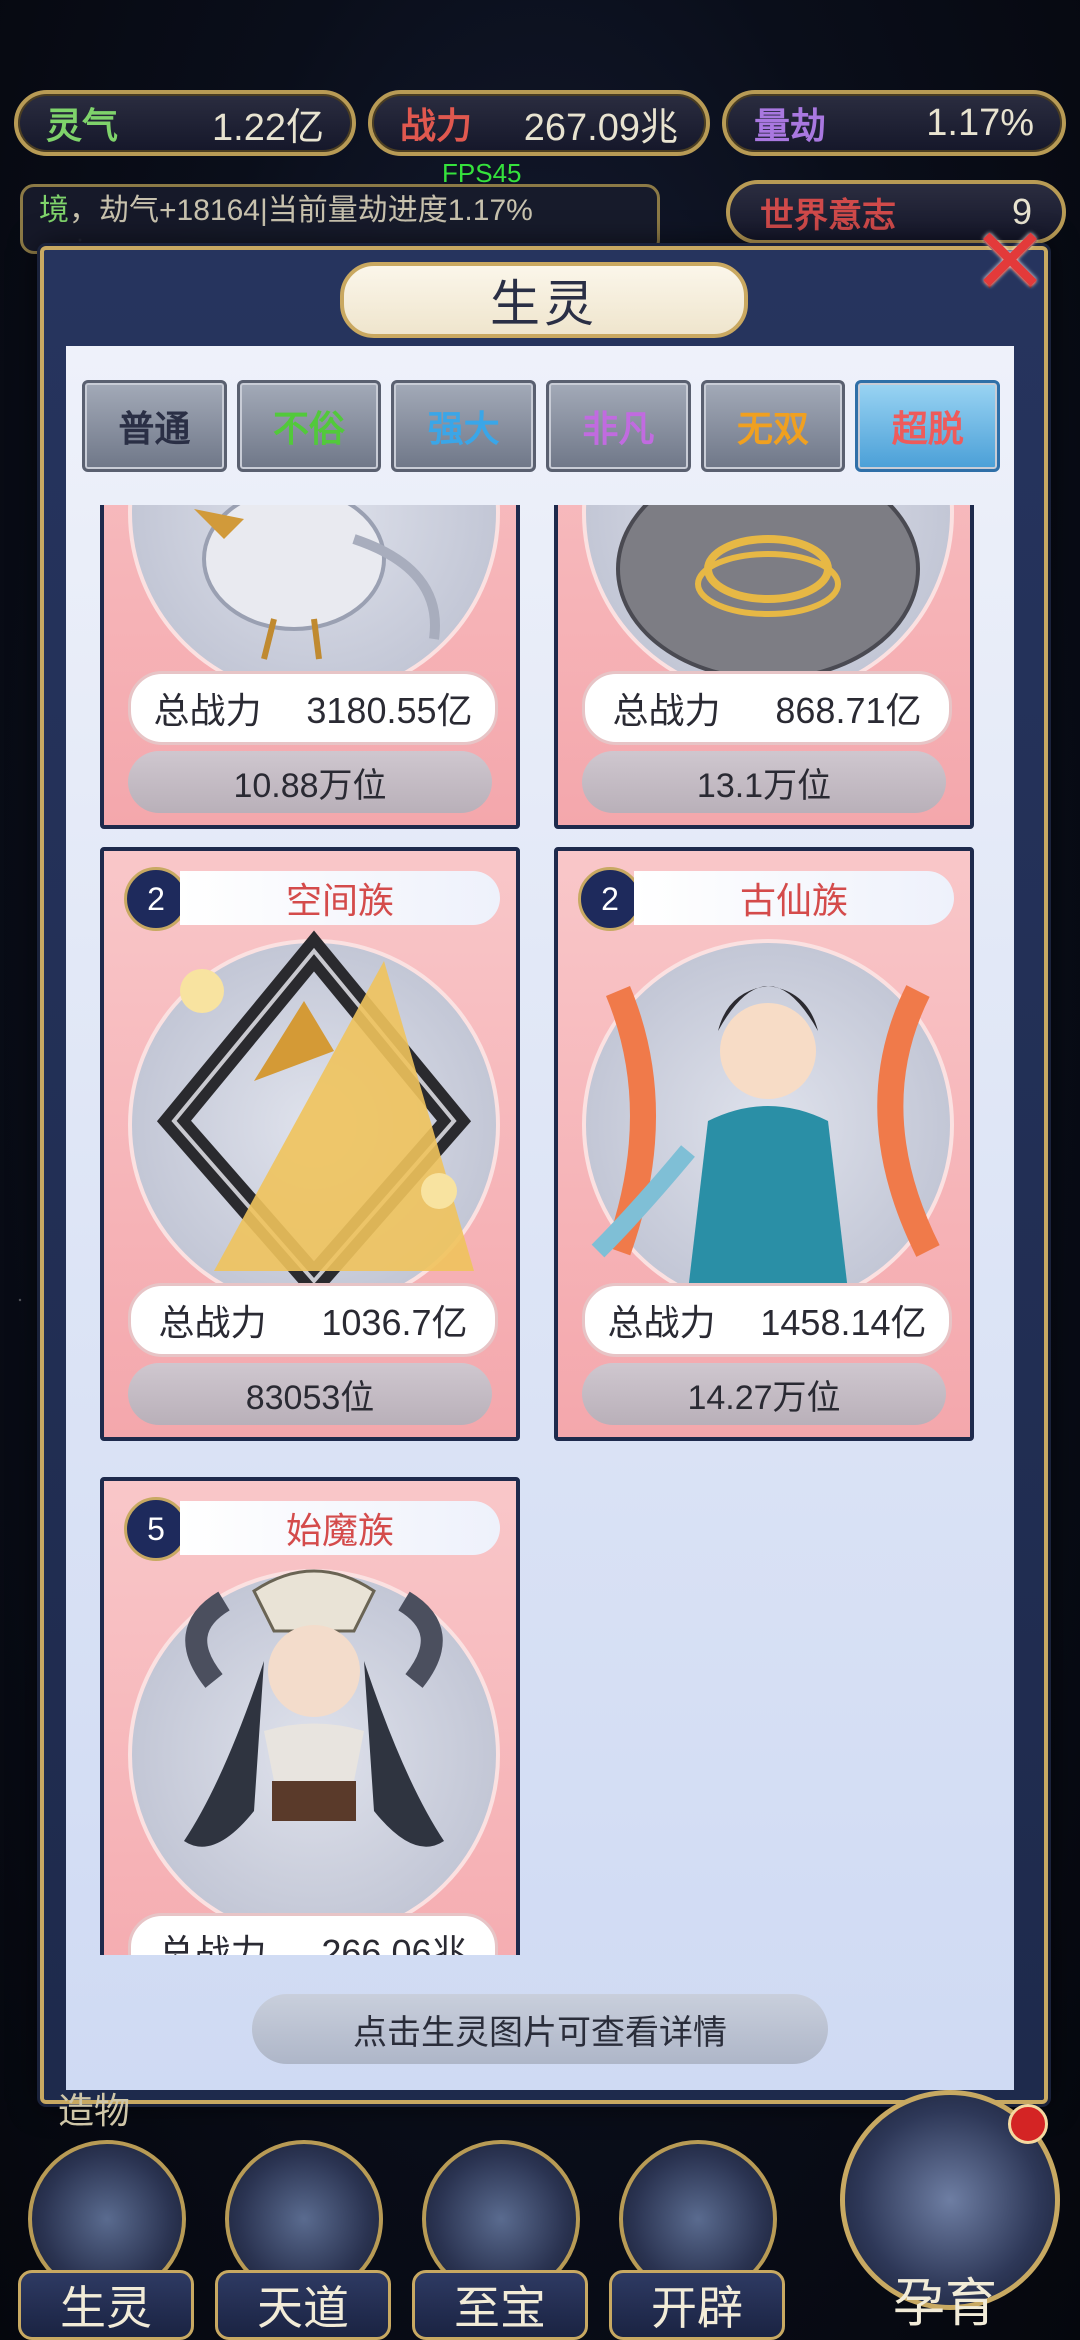 This screenshot has height=2340, width=1080. I want to click on card-power: 总战力 1458.14亿, so click(767, 1320).